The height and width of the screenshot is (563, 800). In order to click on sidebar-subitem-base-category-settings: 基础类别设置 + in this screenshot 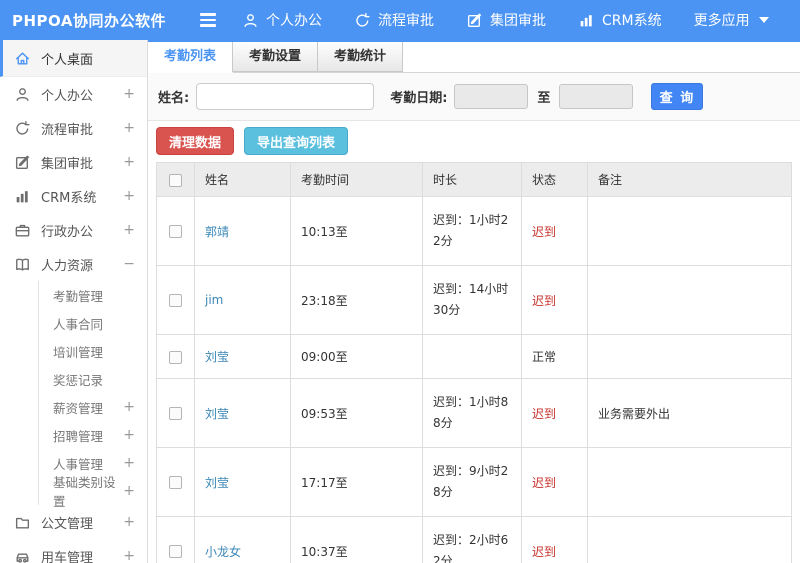, I will do `click(93, 492)`.